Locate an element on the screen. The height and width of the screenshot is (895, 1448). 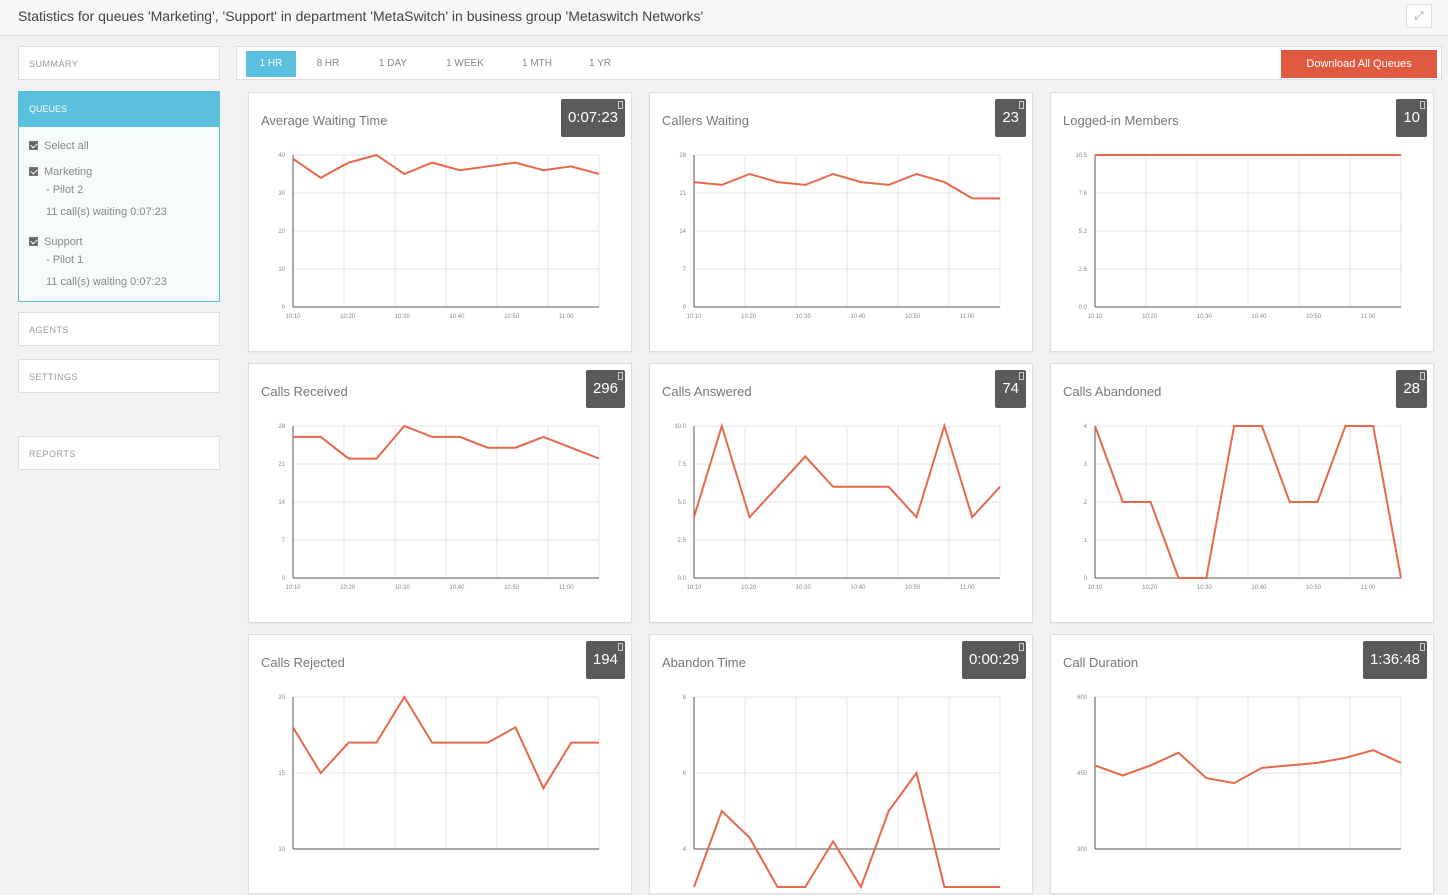
range-1yr-button: 1 YR is located at coordinates (600, 64).